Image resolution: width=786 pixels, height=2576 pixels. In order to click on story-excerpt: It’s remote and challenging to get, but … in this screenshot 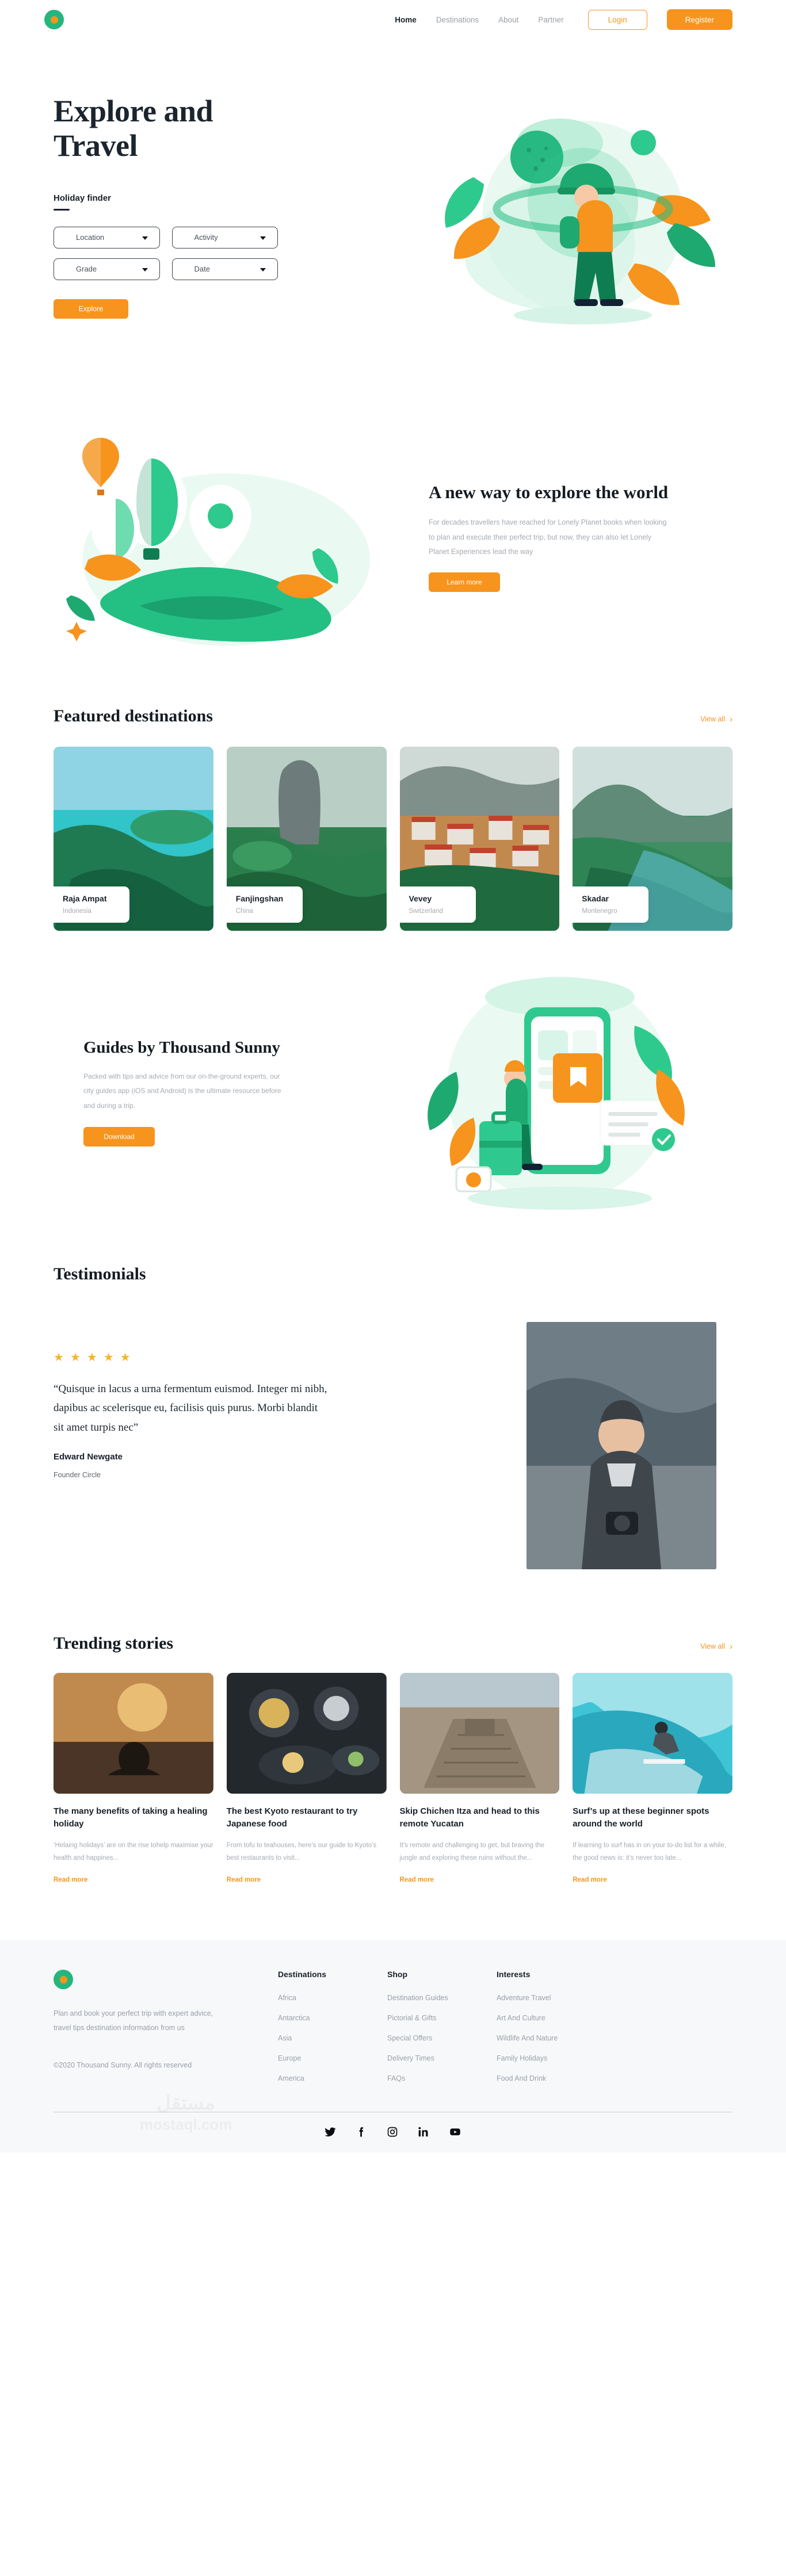, I will do `click(472, 1851)`.